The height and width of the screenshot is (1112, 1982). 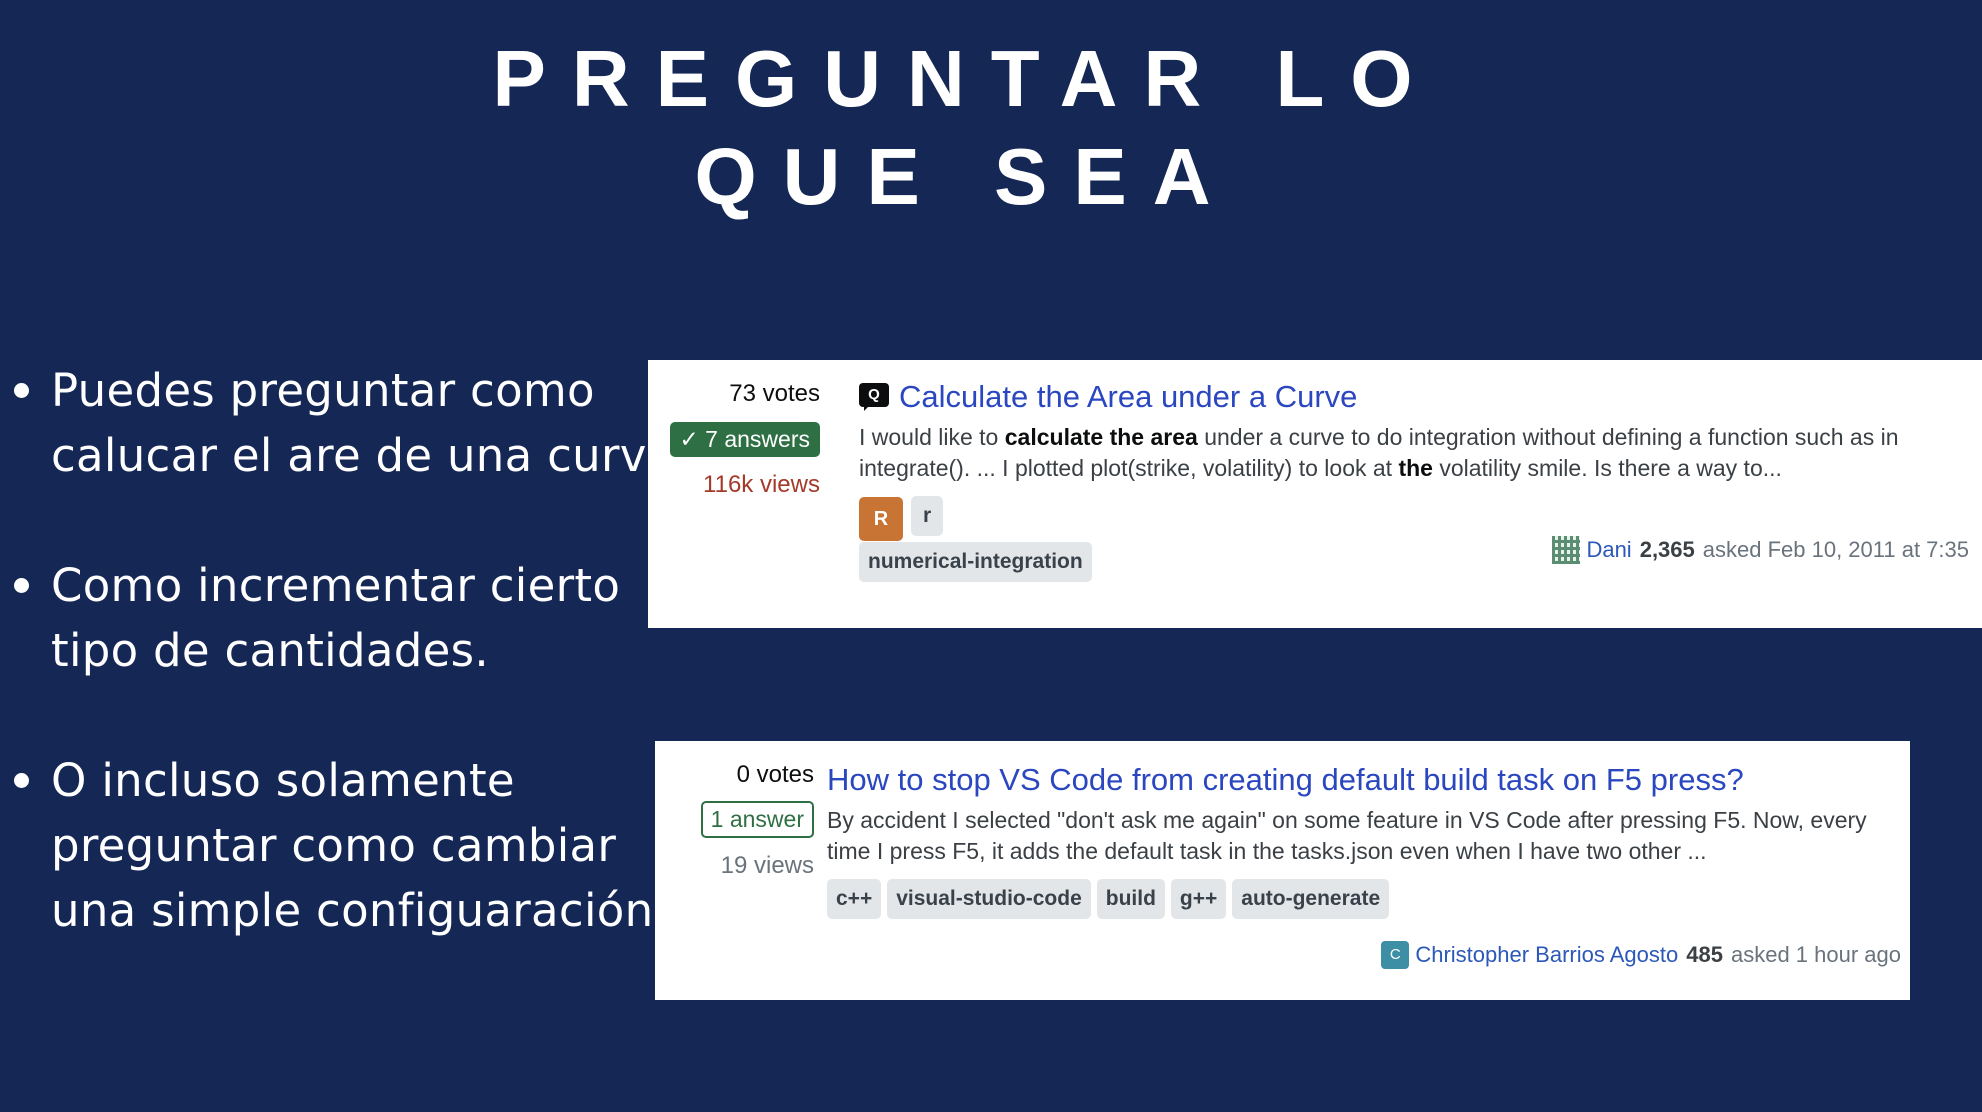 I want to click on checkmark-icon: ✓, so click(x=689, y=439).